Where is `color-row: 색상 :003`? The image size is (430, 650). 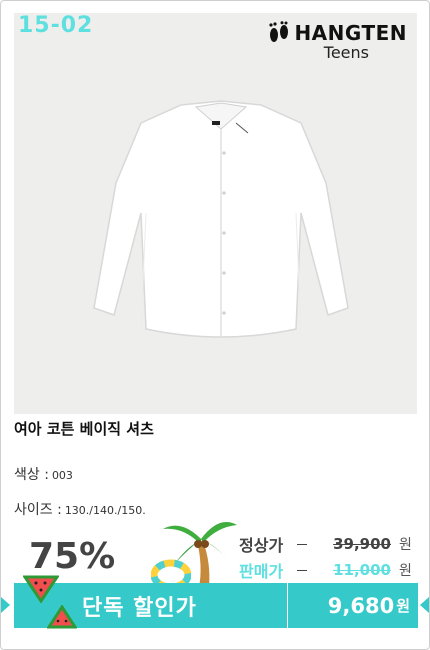
color-row: 색상 :003 is located at coordinates (43, 474).